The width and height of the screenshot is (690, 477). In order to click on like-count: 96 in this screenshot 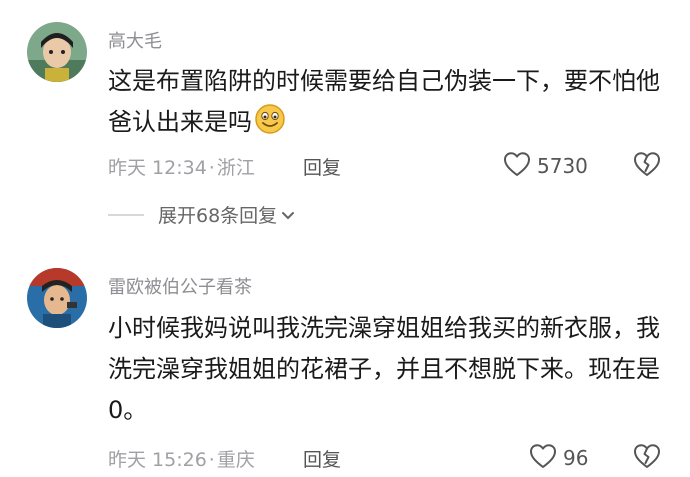, I will do `click(576, 458)`.